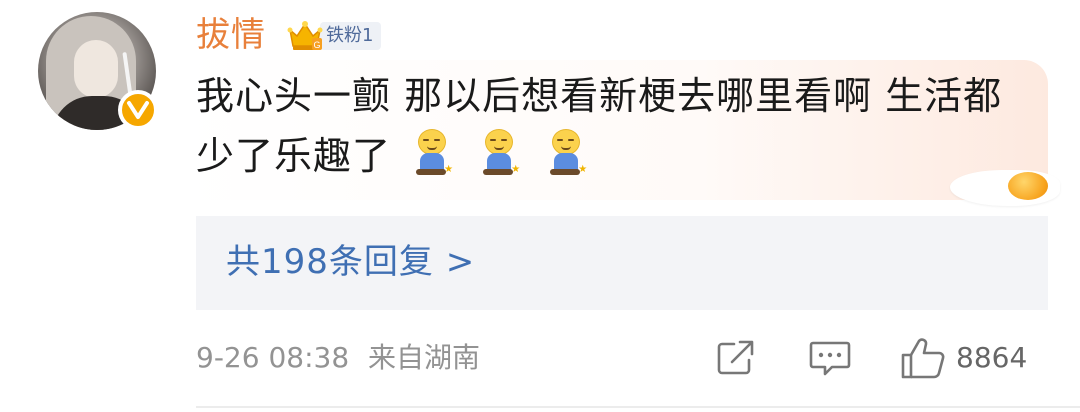  What do you see at coordinates (350, 262) in the screenshot?
I see `view-replies-link: 共198条回复 >` at bounding box center [350, 262].